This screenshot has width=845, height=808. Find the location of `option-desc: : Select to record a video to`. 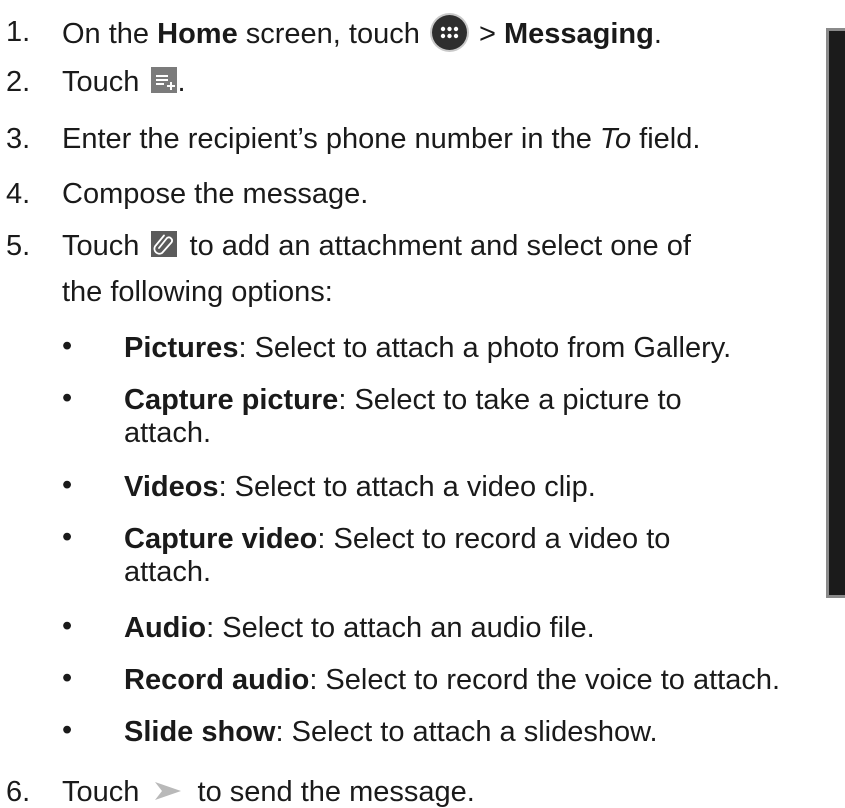

option-desc: : Select to record a video to is located at coordinates (494, 539).